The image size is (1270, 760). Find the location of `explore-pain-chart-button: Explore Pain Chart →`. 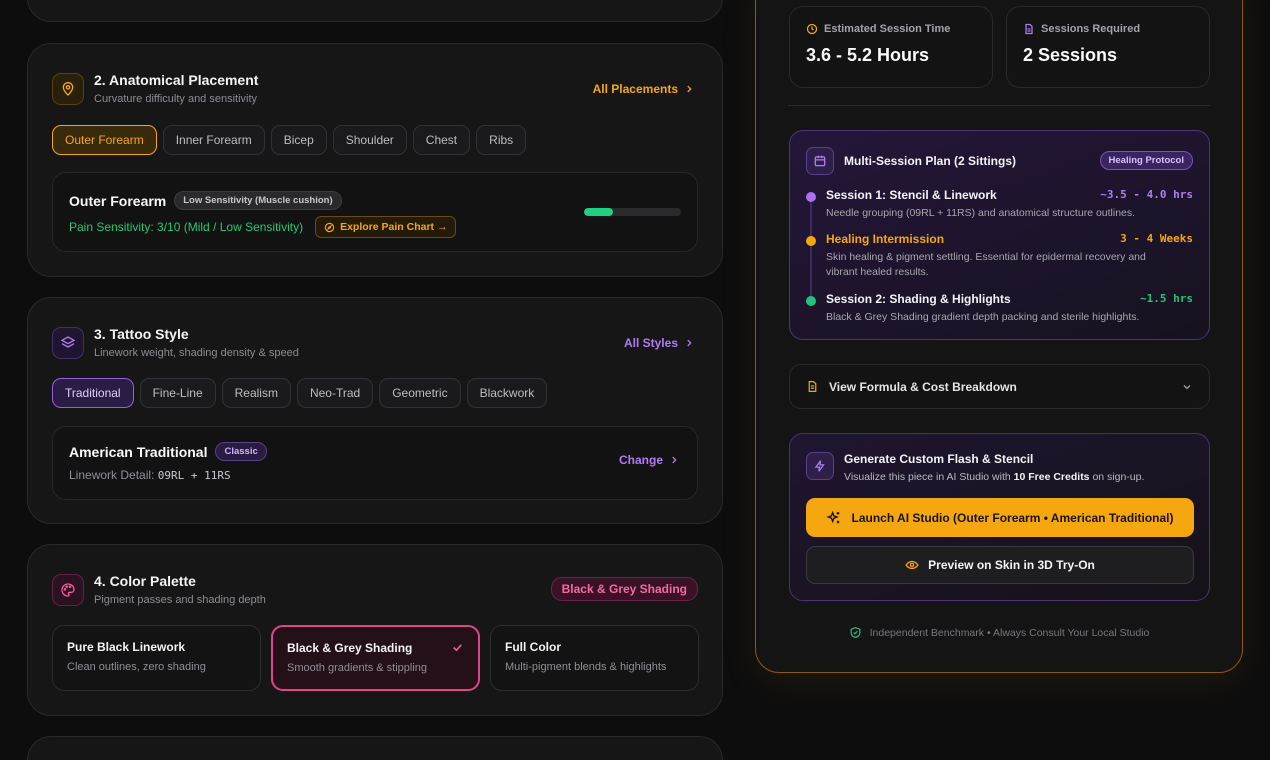

explore-pain-chart-button: Explore Pain Chart → is located at coordinates (386, 227).